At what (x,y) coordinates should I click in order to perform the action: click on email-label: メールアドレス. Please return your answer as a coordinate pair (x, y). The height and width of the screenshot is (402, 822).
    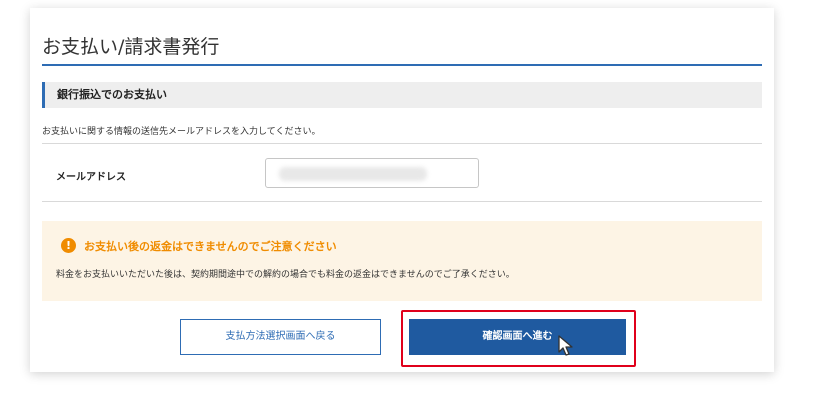
    Looking at the image, I should click on (91, 177).